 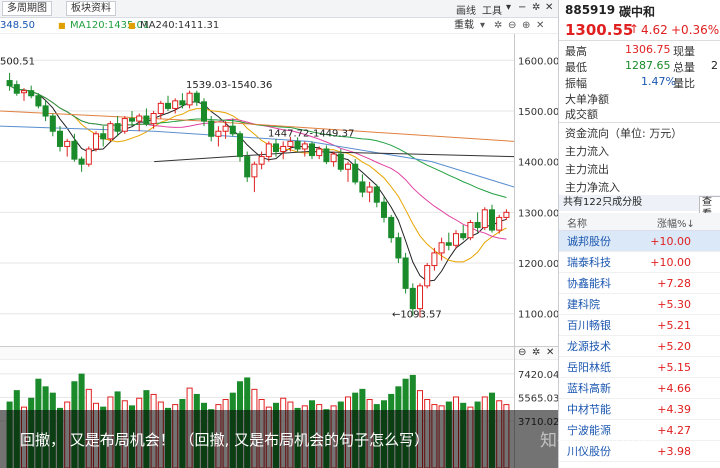 What do you see at coordinates (589, 283) in the screenshot?
I see `stock-name: 协鑫能科` at bounding box center [589, 283].